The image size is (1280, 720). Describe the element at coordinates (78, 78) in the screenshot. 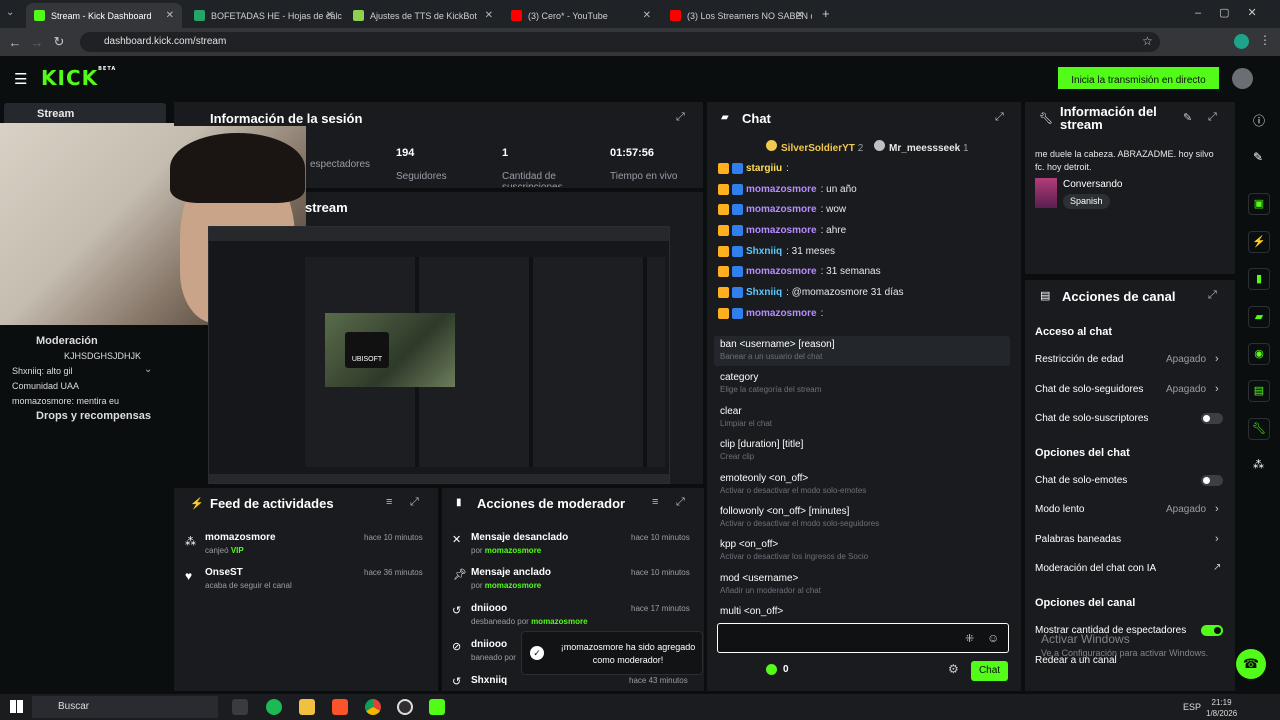

I see `kick-logo: KICKBETA` at that location.